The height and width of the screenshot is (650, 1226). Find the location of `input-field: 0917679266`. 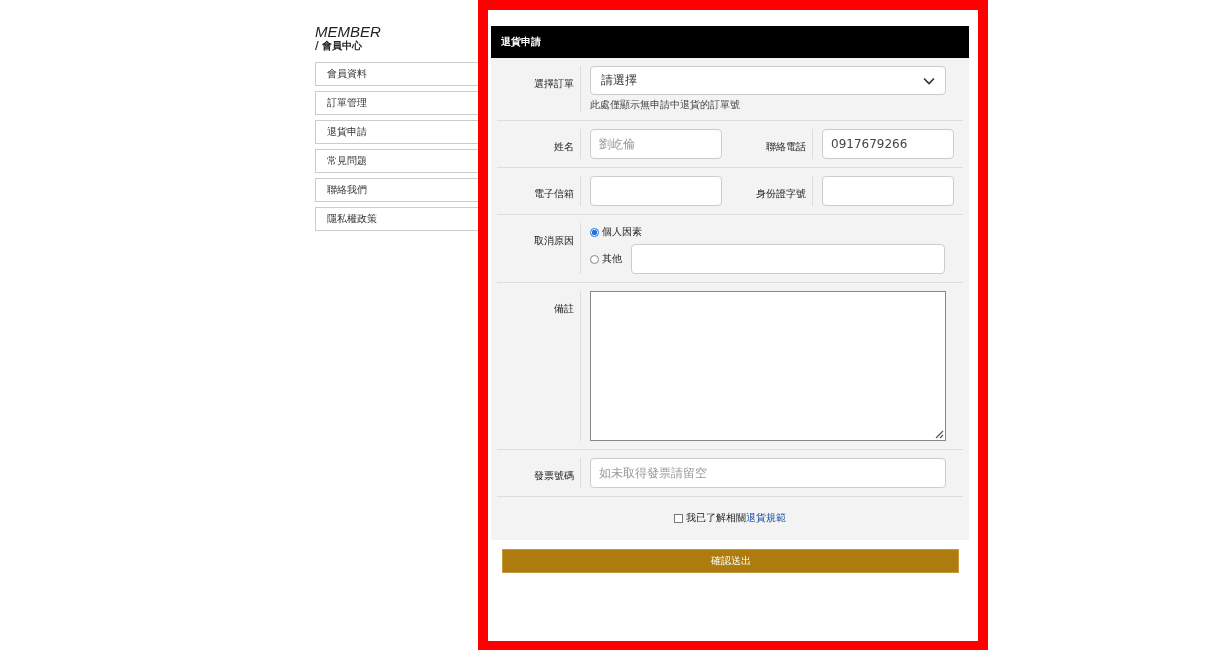

input-field: 0917679266 is located at coordinates (888, 144).